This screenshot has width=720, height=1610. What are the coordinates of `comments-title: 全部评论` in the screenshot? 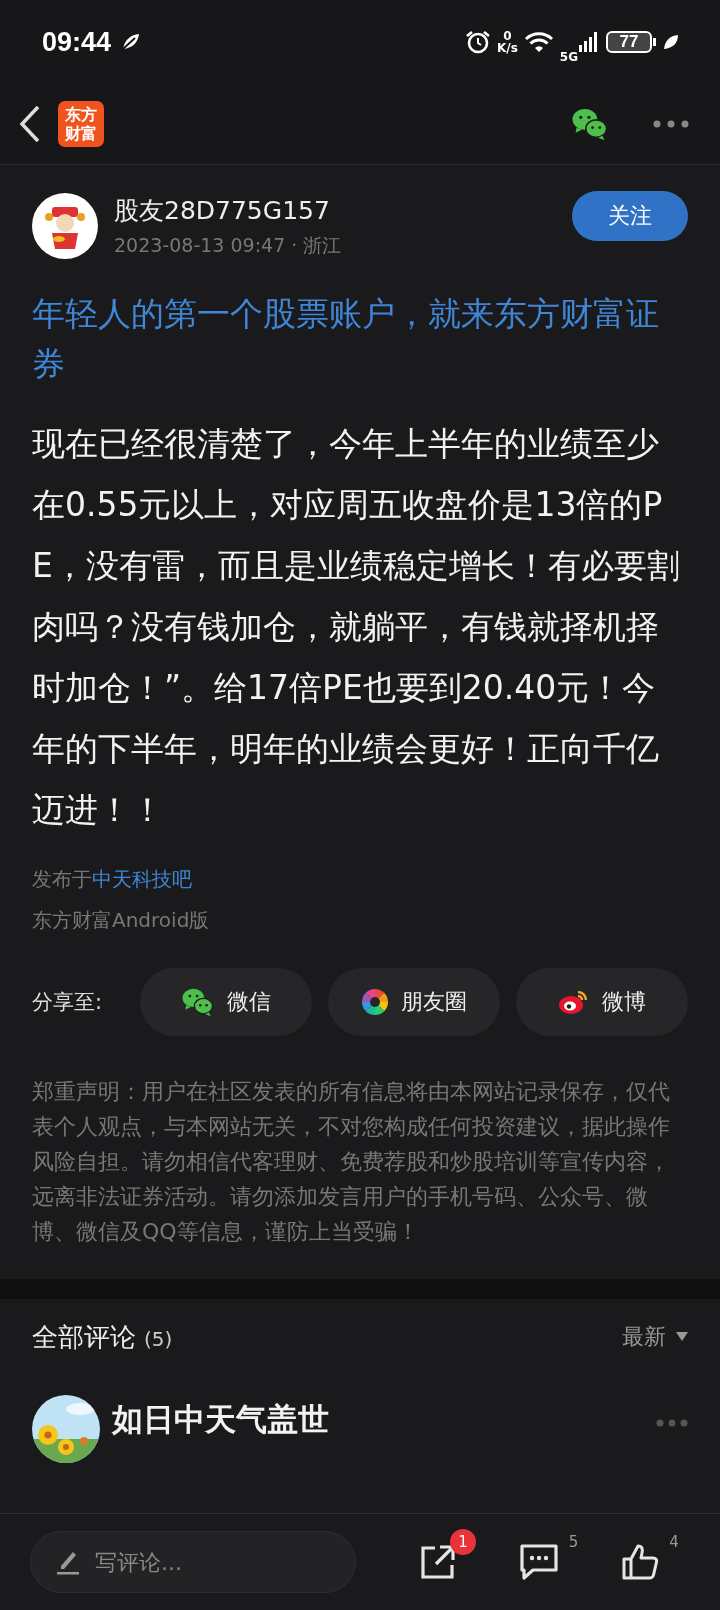 It's located at (84, 1337).